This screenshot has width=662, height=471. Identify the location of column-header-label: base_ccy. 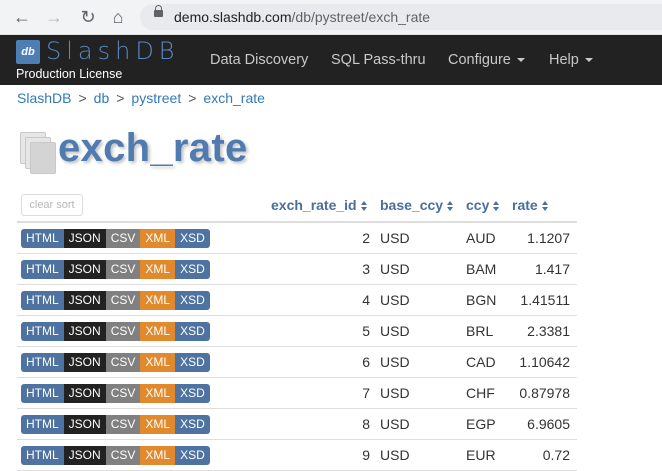
(412, 205).